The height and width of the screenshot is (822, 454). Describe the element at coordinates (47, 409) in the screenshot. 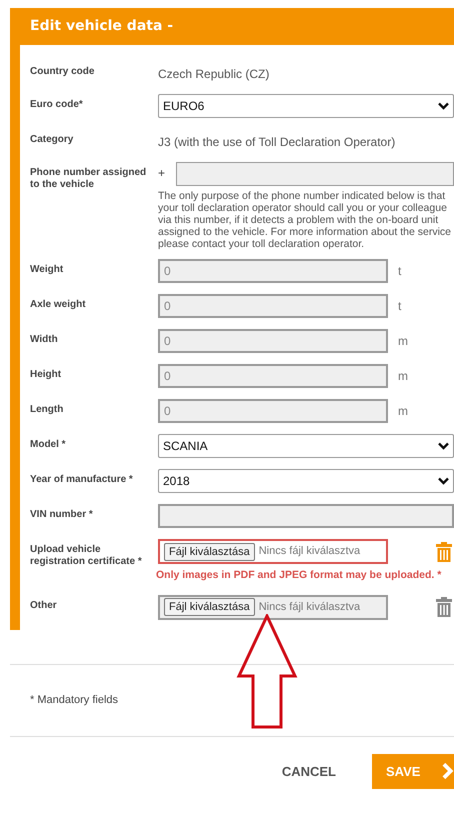

I see `field-label: Length` at that location.